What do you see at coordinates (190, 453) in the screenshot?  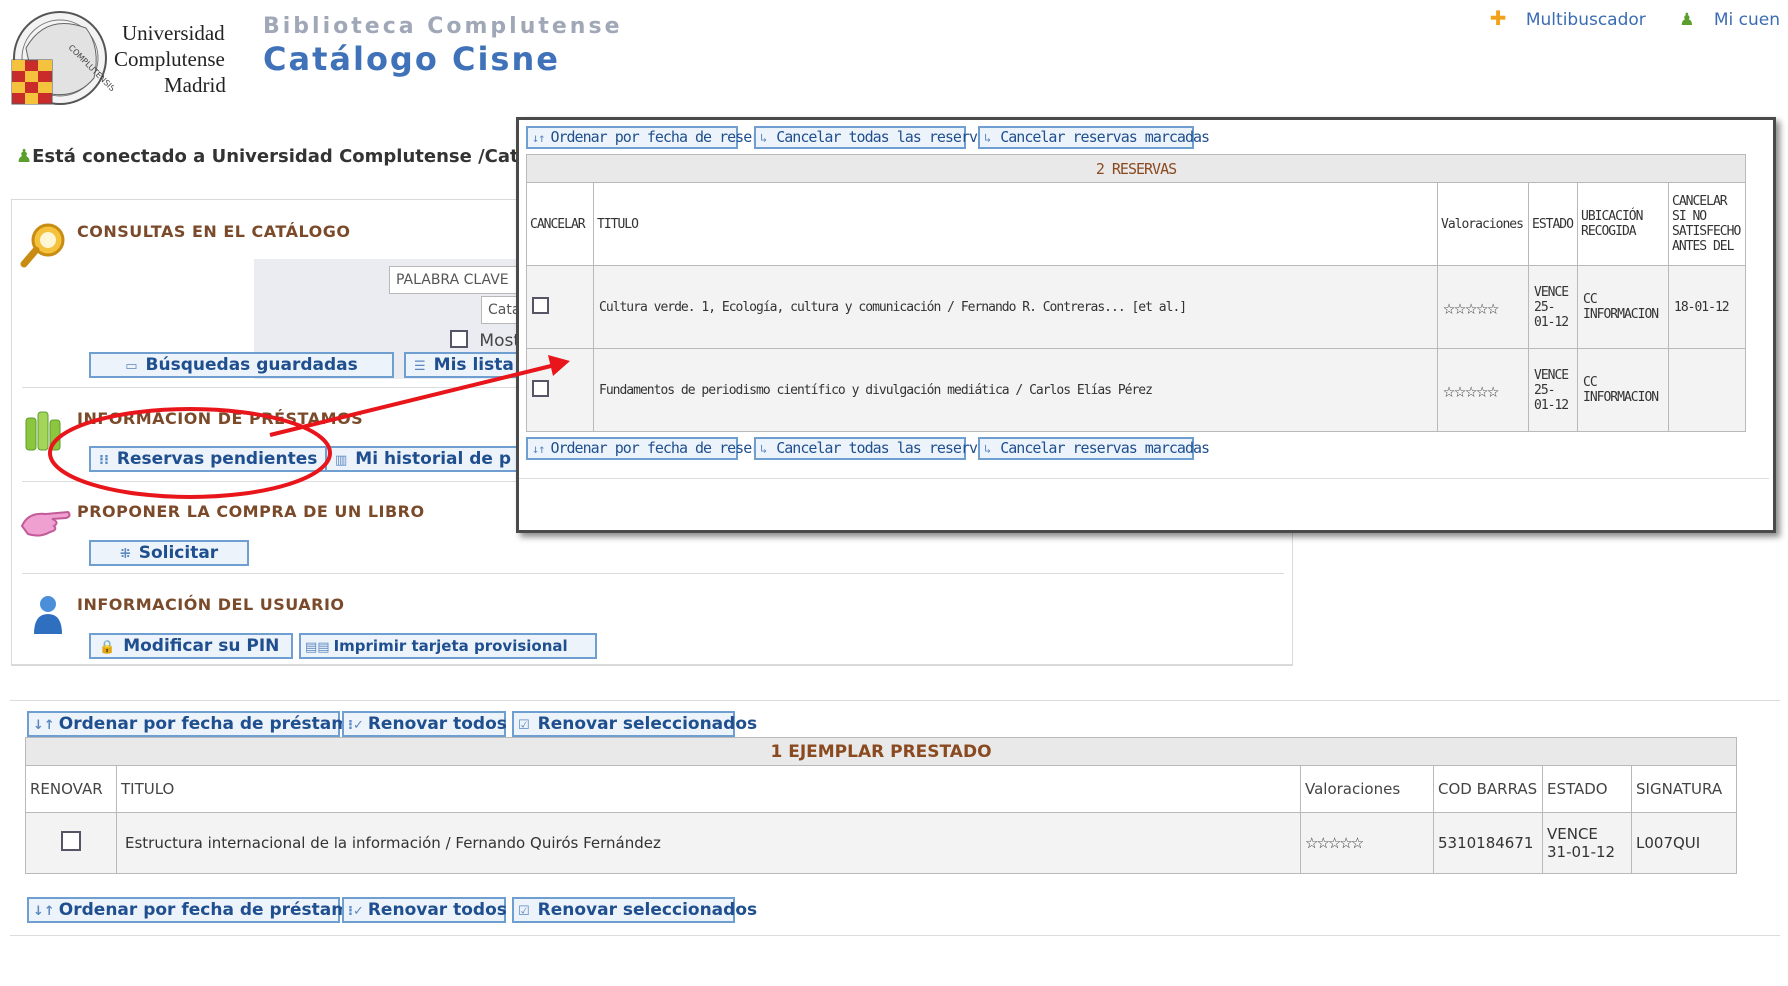 I see `highlight-ellipse` at bounding box center [190, 453].